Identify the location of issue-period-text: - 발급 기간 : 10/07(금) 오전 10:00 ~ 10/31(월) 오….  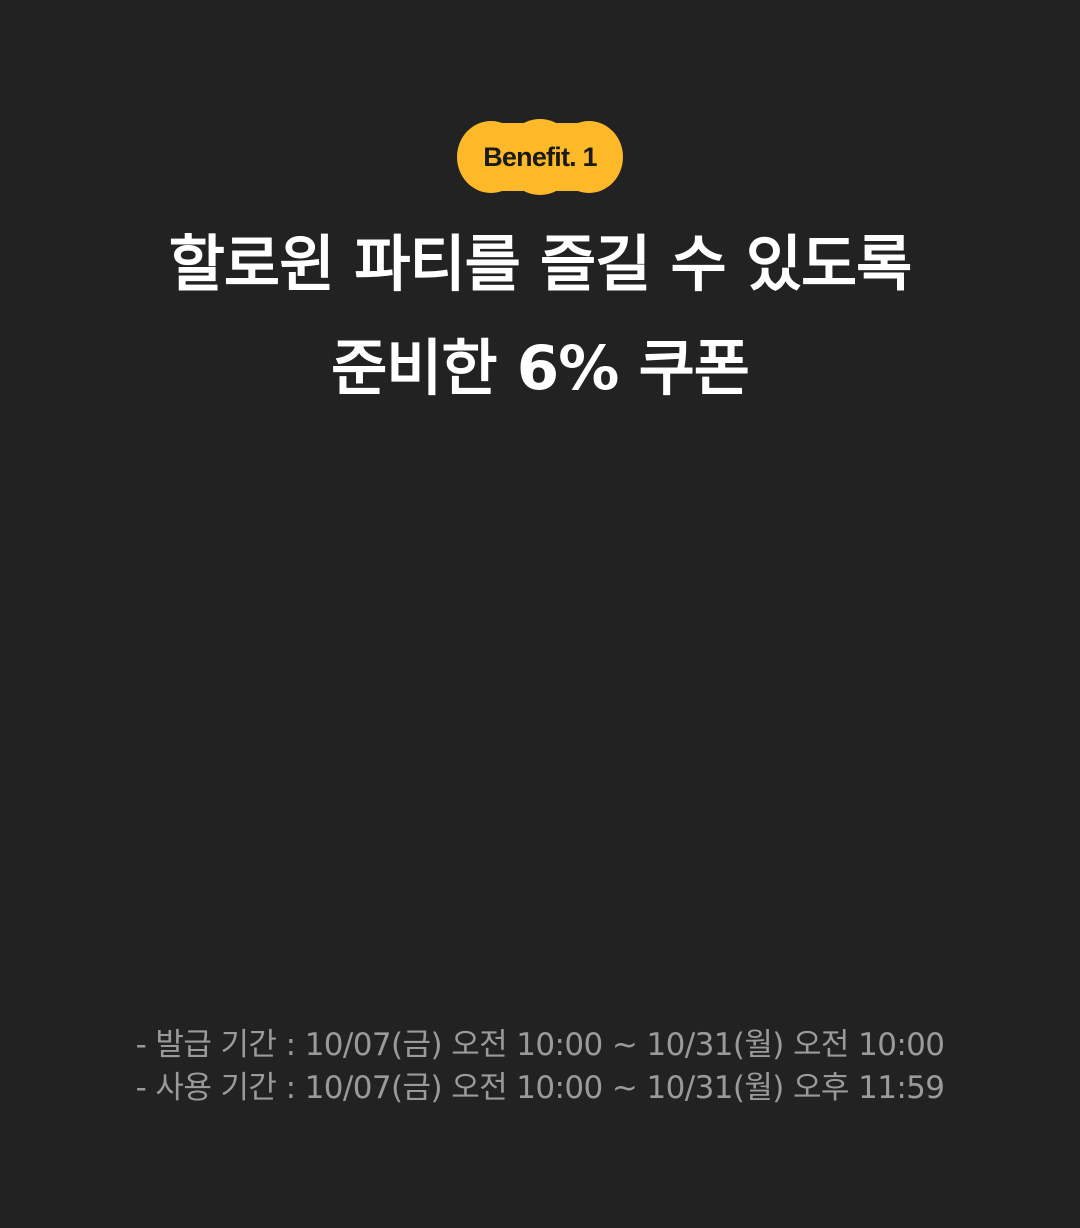
(540, 1045).